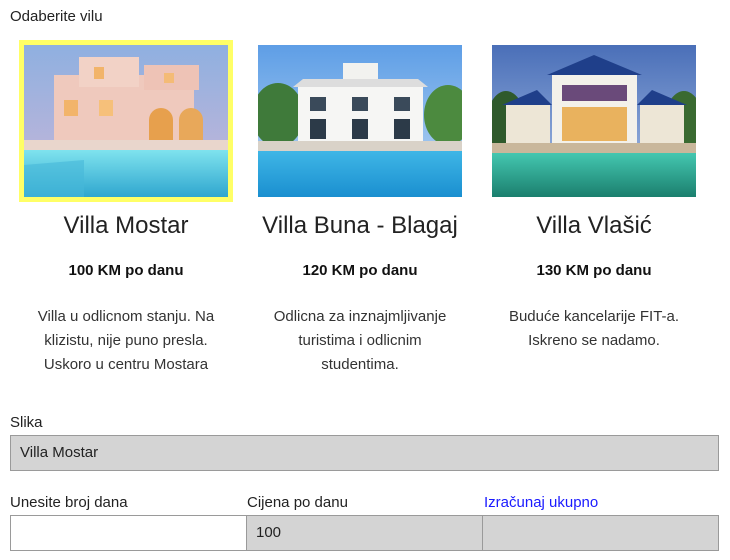 This screenshot has height=560, width=730. Describe the element at coordinates (594, 121) in the screenshot. I see `villa-image-vlasic` at that location.